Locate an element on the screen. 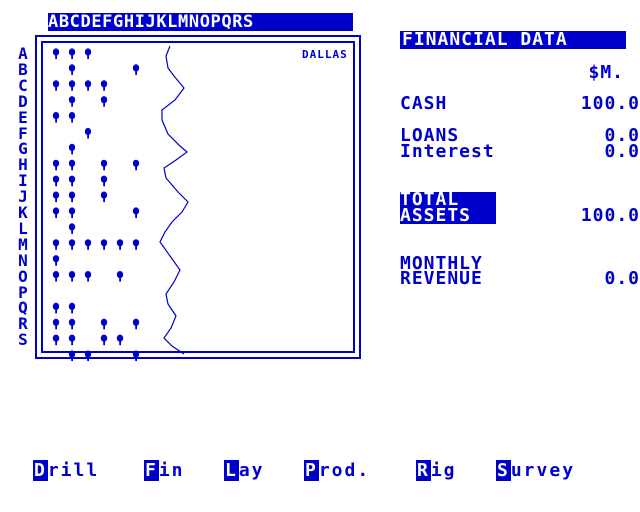  menu-prod: Prod. is located at coordinates (337, 470).